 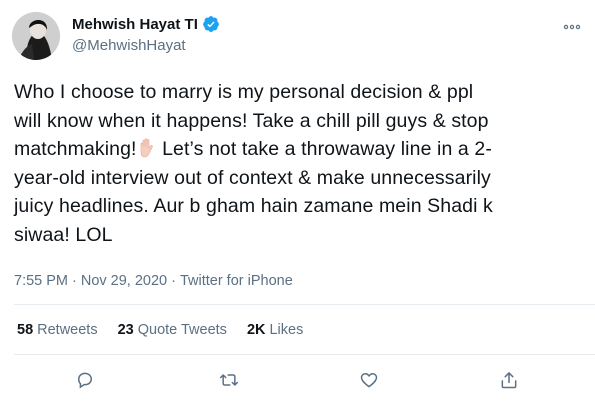 What do you see at coordinates (135, 24) in the screenshot?
I see `author-display-name: Mehwish Hayat TI` at bounding box center [135, 24].